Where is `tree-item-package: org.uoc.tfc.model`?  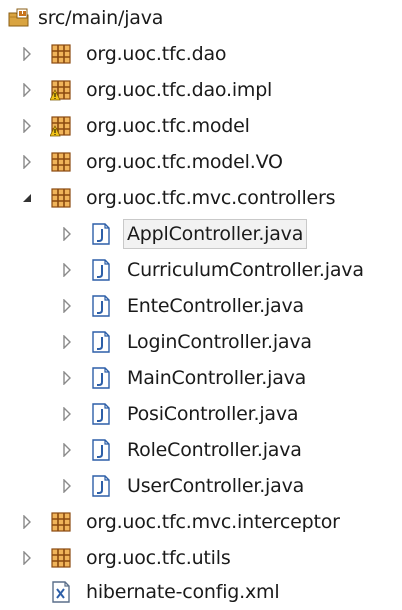
tree-item-package: org.uoc.tfc.model is located at coordinates (201, 126).